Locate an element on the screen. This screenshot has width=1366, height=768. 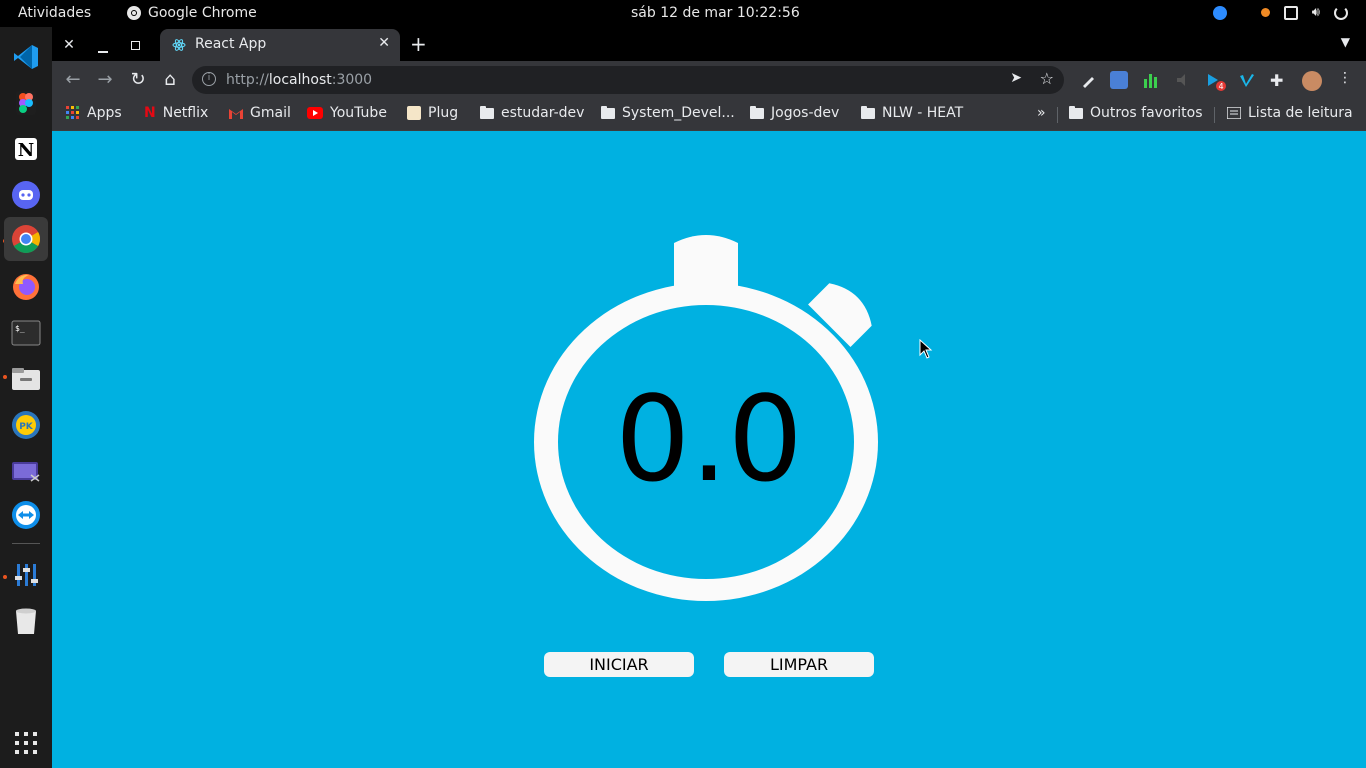
tab-strip: ✕ React App ✕ + ▼ is located at coordinates (709, 44).